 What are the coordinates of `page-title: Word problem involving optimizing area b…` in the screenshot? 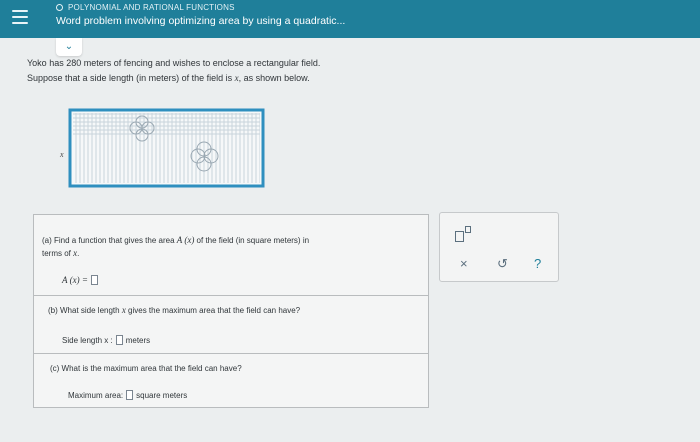 It's located at (201, 21).